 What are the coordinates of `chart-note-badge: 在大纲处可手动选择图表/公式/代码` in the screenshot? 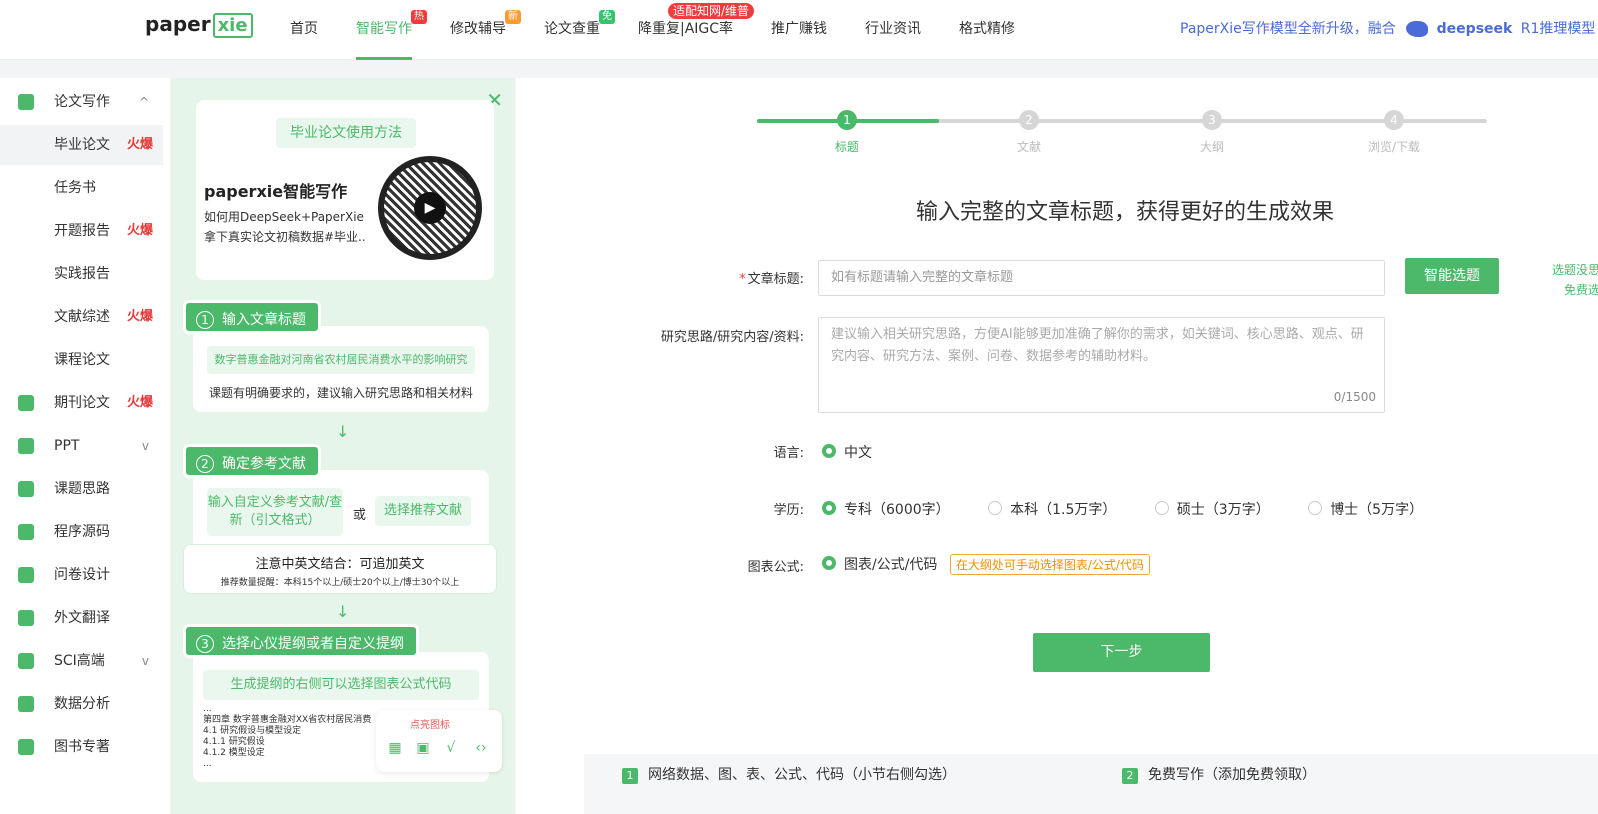 It's located at (1049, 564).